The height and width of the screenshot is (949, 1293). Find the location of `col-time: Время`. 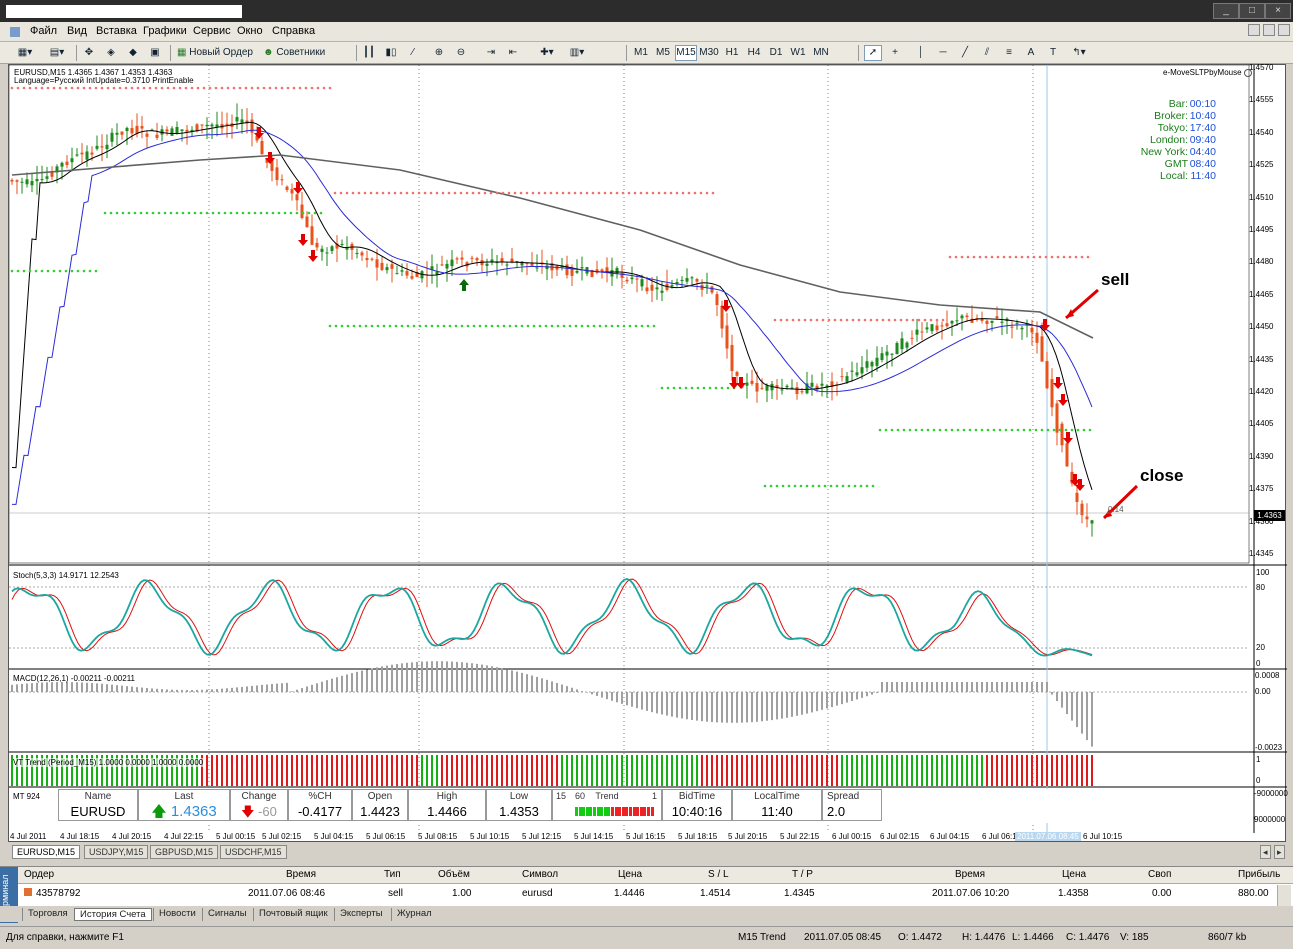

col-time: Время is located at coordinates (301, 874).